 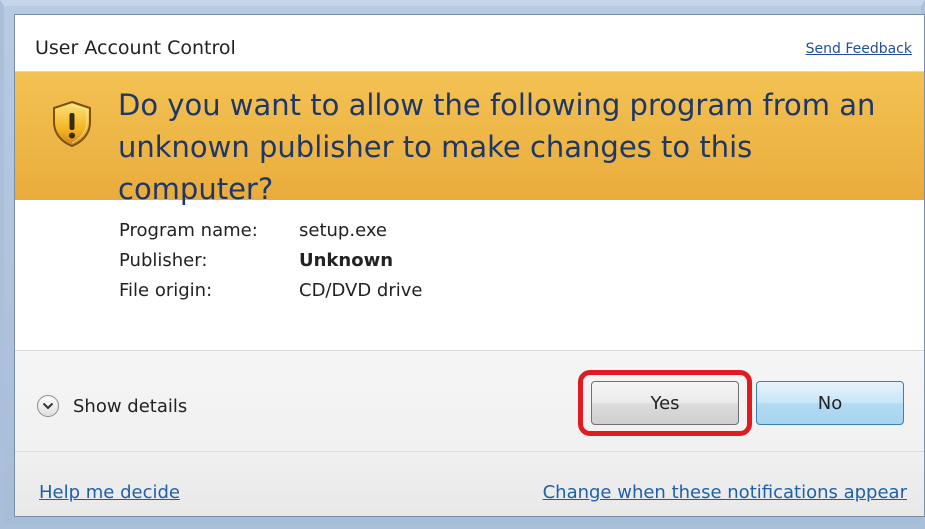 What do you see at coordinates (469, 43) in the screenshot?
I see `title-bar: User Account Control Send Feedback` at bounding box center [469, 43].